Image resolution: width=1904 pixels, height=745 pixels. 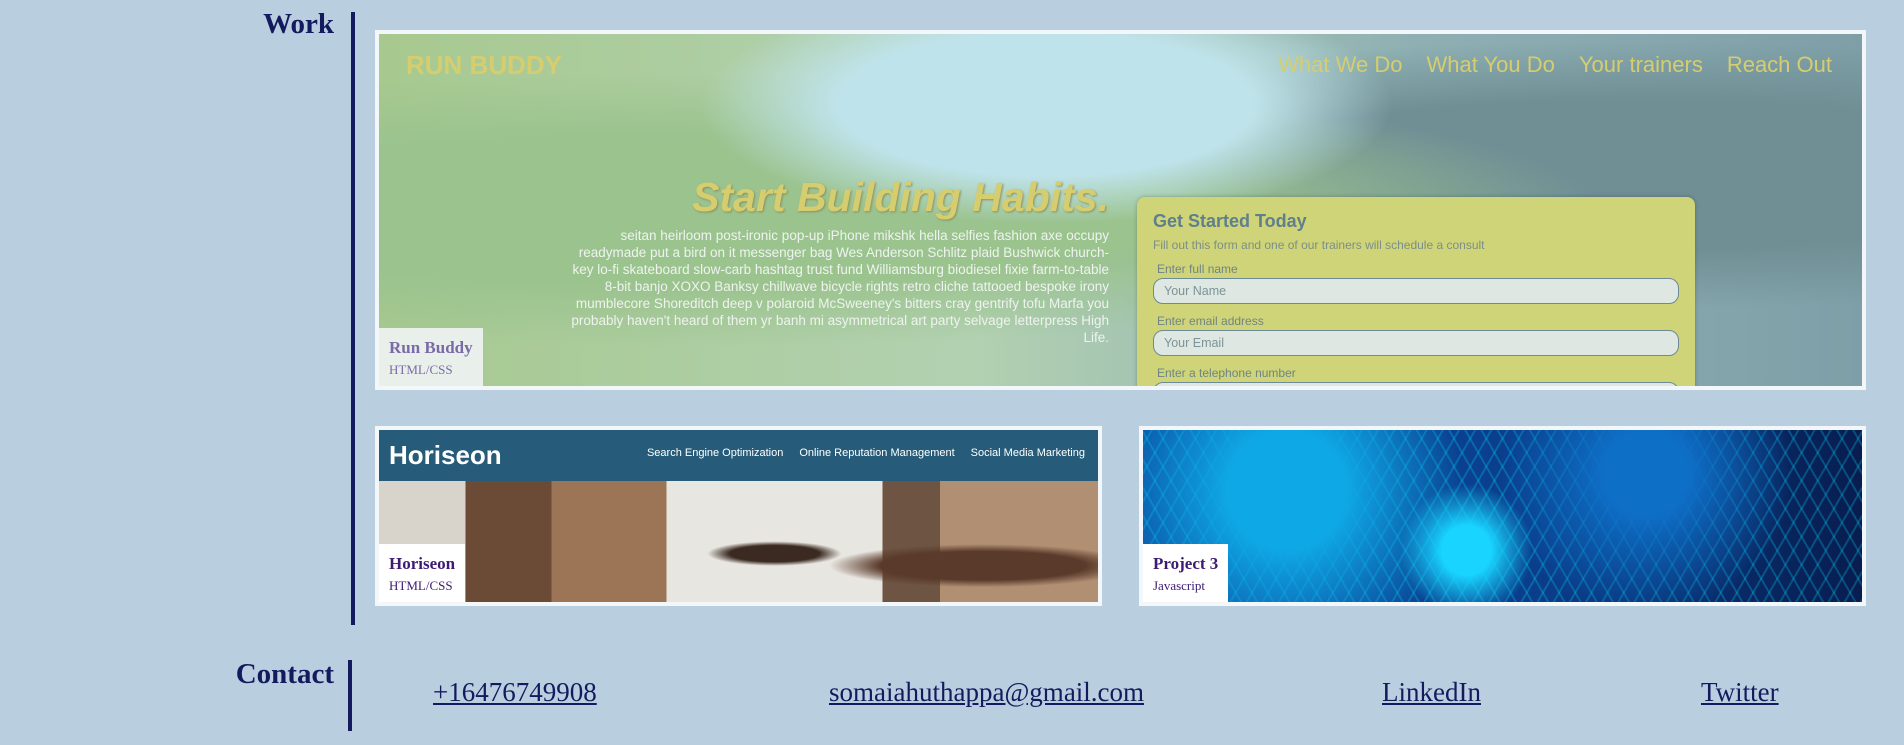 What do you see at coordinates (1179, 585) in the screenshot?
I see `project-tech: Javascript` at bounding box center [1179, 585].